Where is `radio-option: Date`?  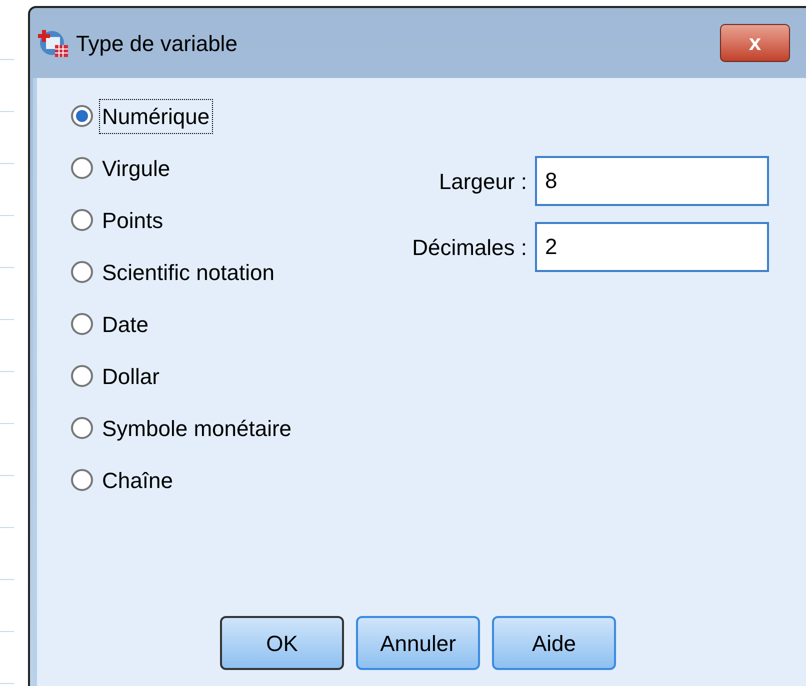 radio-option: Date is located at coordinates (219, 324).